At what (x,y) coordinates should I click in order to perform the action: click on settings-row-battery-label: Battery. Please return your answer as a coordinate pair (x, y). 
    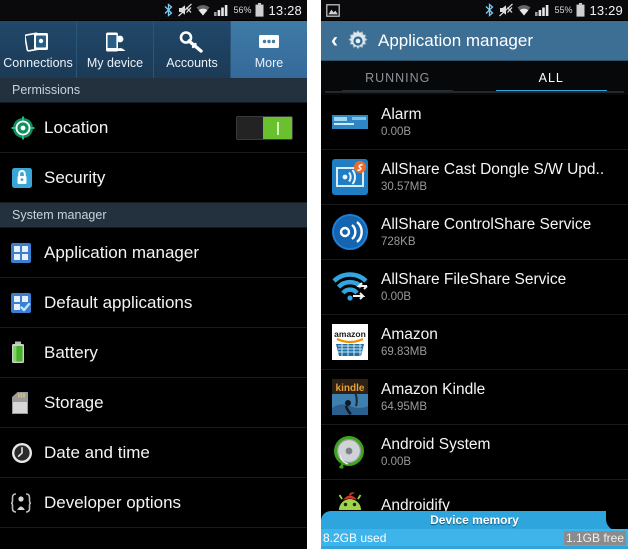
    Looking at the image, I should click on (71, 352).